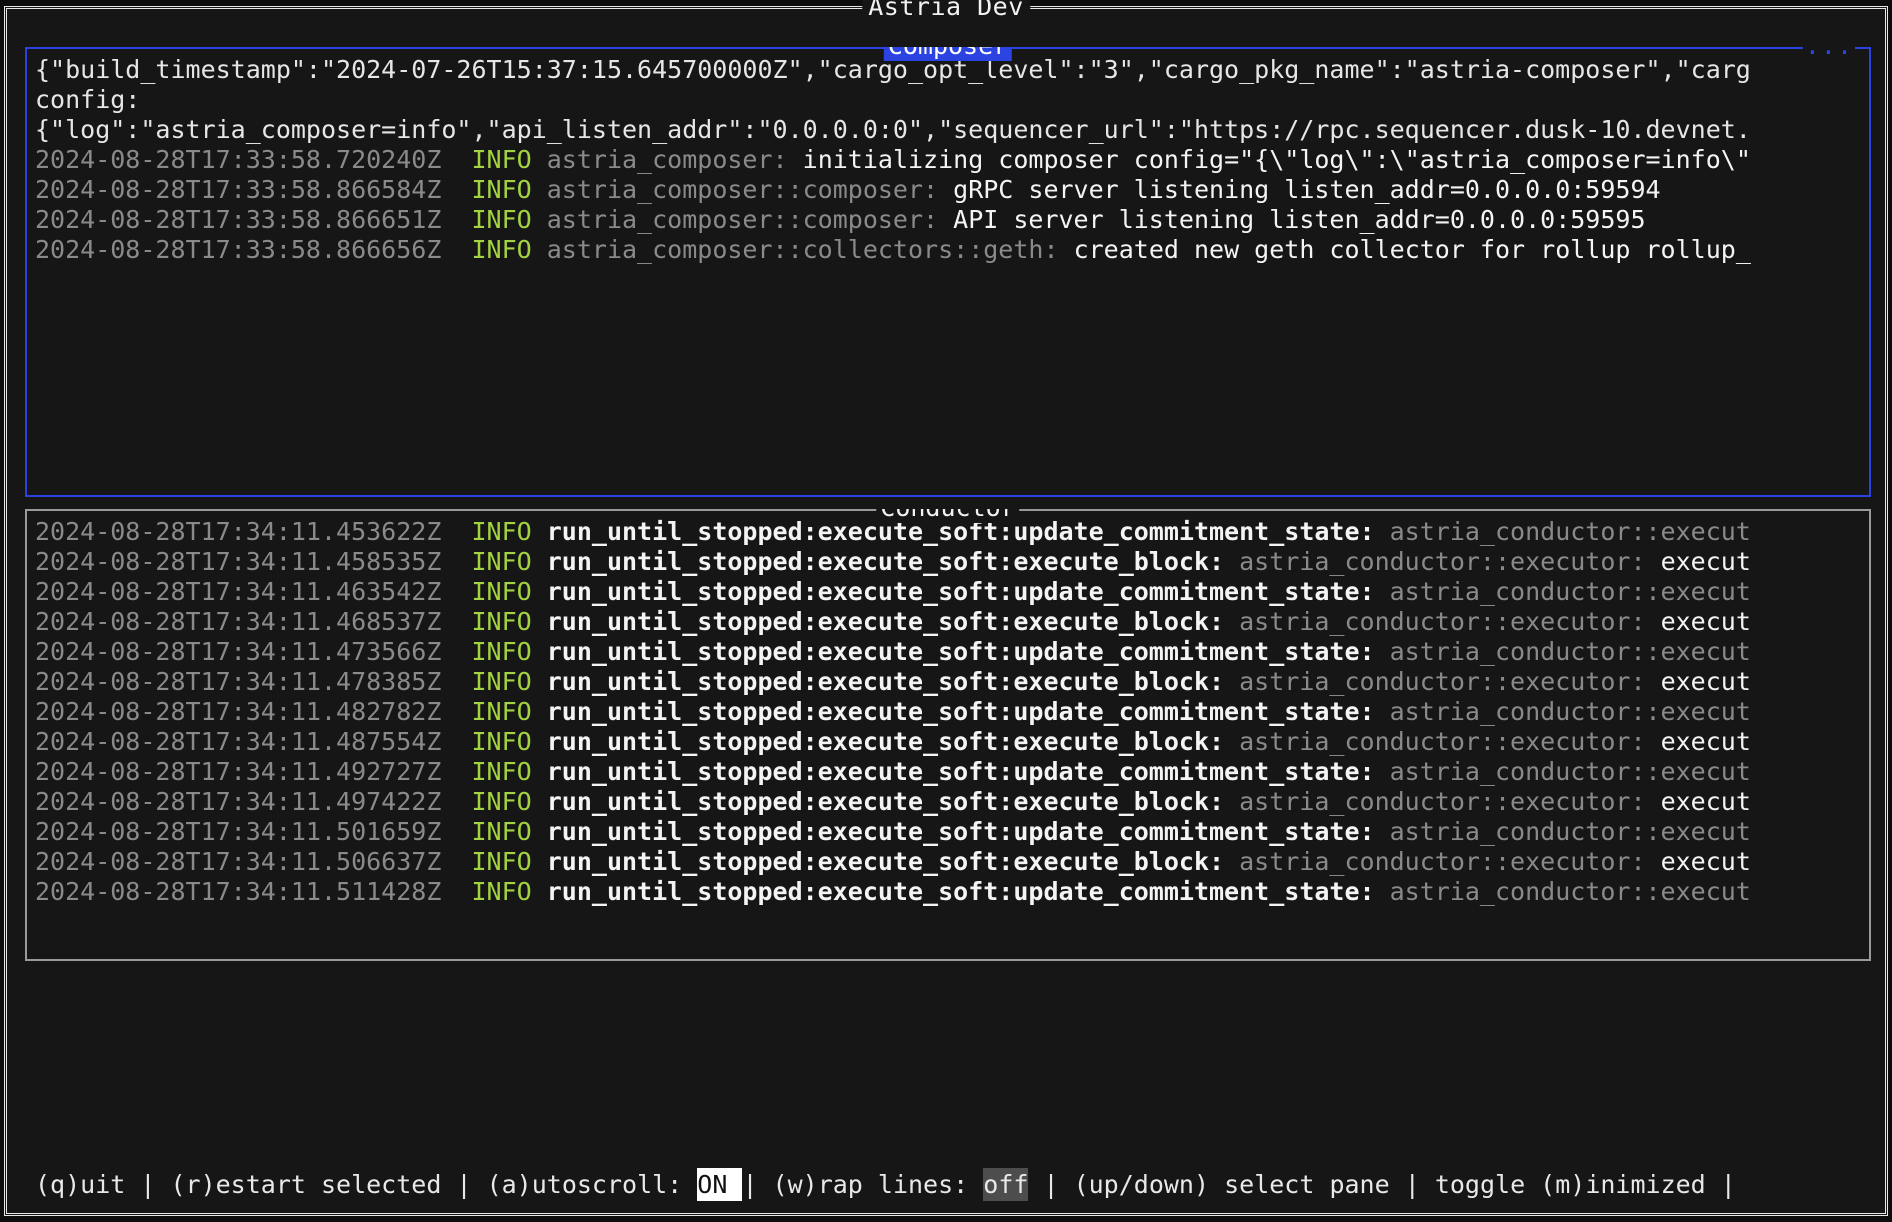 This screenshot has width=1892, height=1222. Describe the element at coordinates (246, 159) in the screenshot. I see `log-segment-dim: 2024-08-28T17:33:58.720240Z` at that location.